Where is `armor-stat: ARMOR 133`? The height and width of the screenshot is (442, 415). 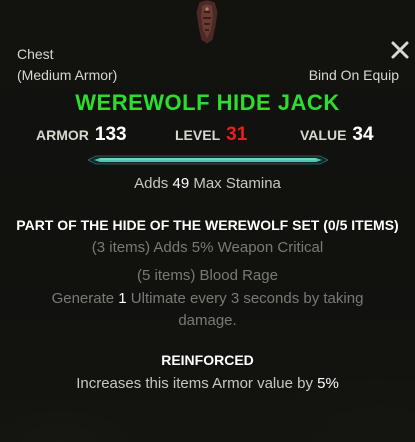 armor-stat: ARMOR 133 is located at coordinates (81, 135).